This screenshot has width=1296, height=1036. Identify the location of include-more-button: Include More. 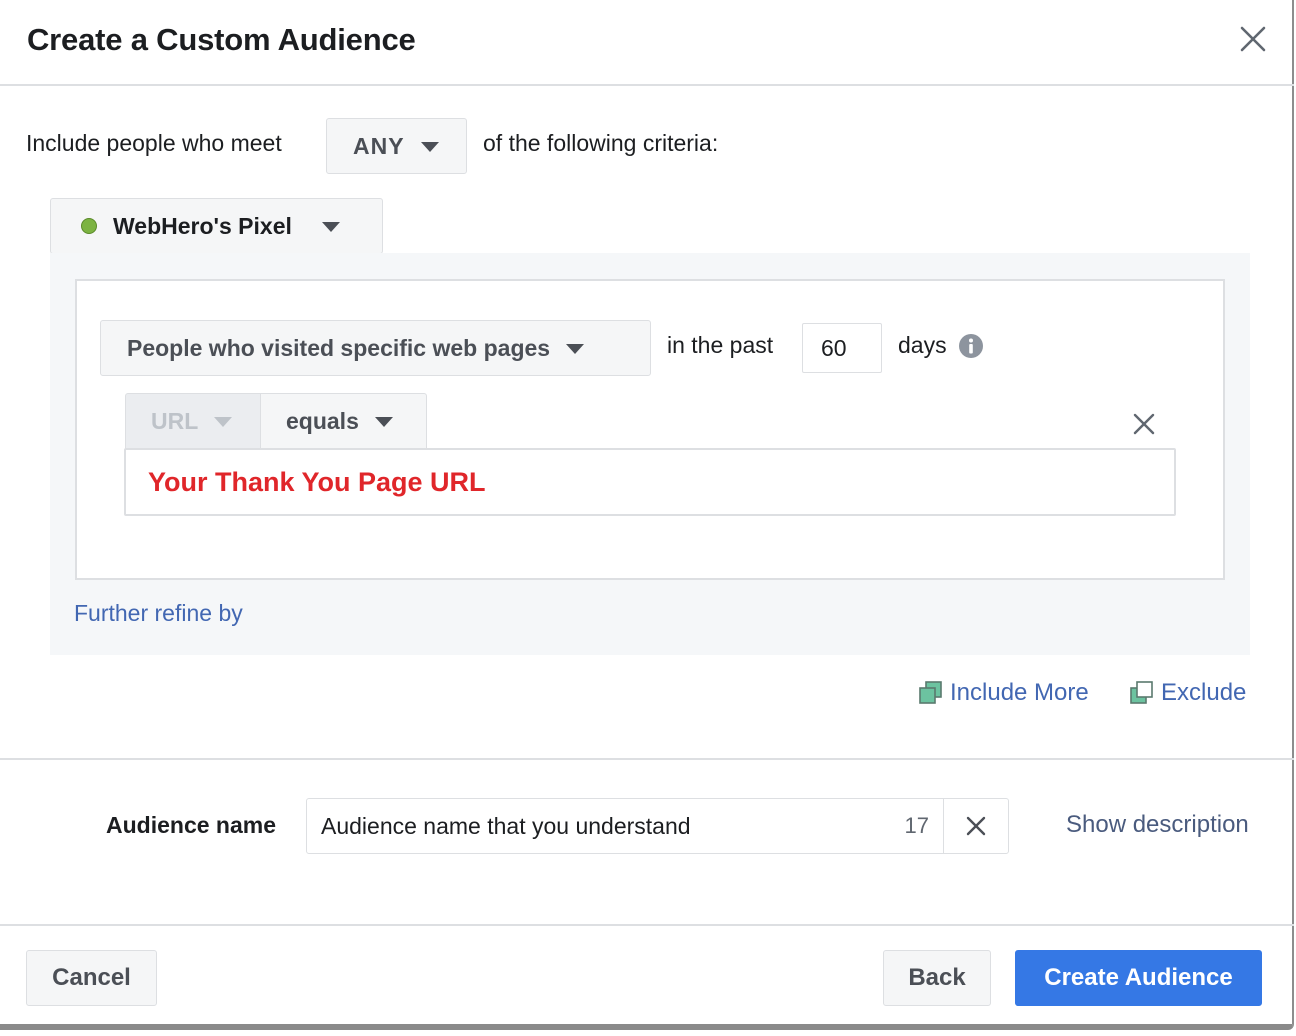
(1003, 693).